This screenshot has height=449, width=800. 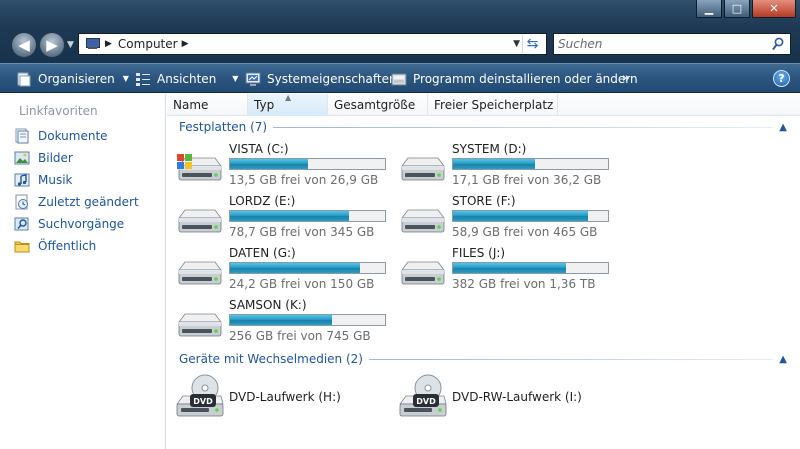 What do you see at coordinates (67, 246) in the screenshot?
I see `sidebar-item-label: Öffentlich` at bounding box center [67, 246].